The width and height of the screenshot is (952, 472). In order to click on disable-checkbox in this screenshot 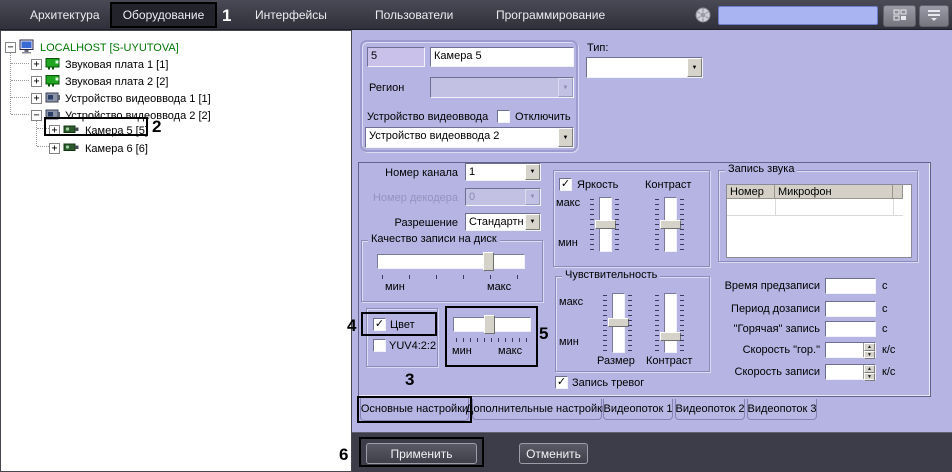, I will do `click(503, 116)`.